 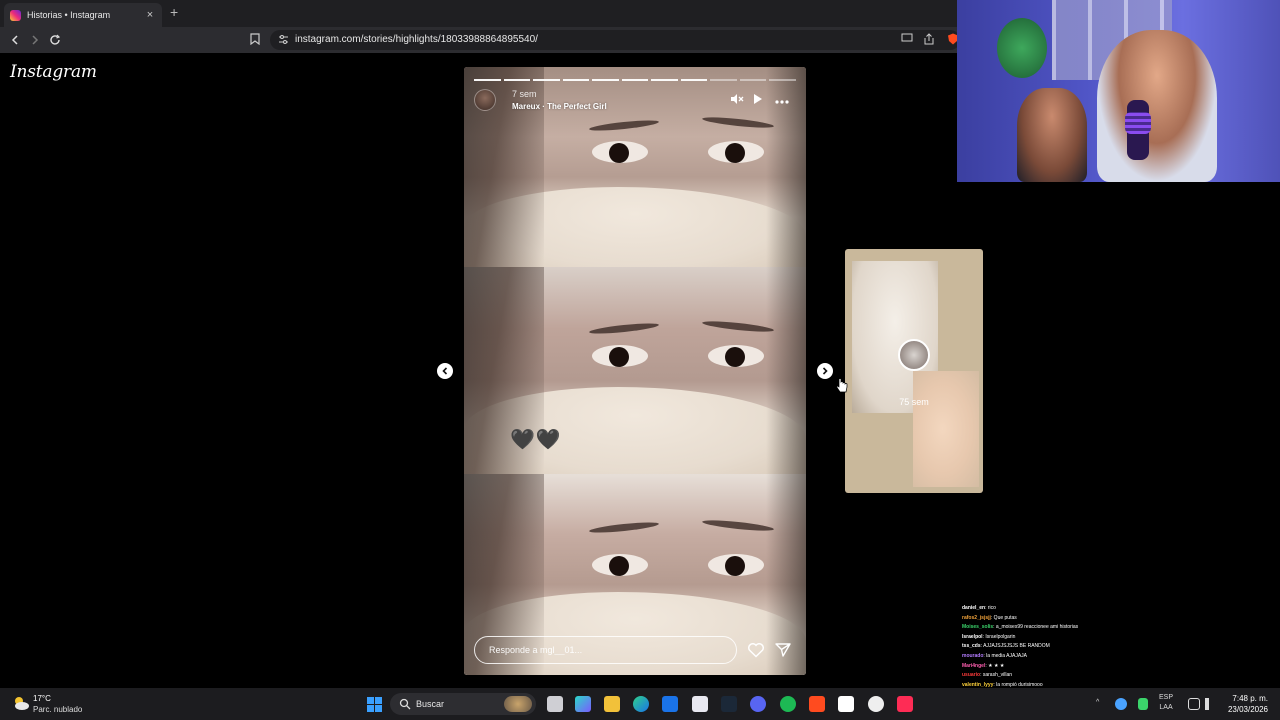 I want to click on streamer-webcam, so click(x=1118, y=91).